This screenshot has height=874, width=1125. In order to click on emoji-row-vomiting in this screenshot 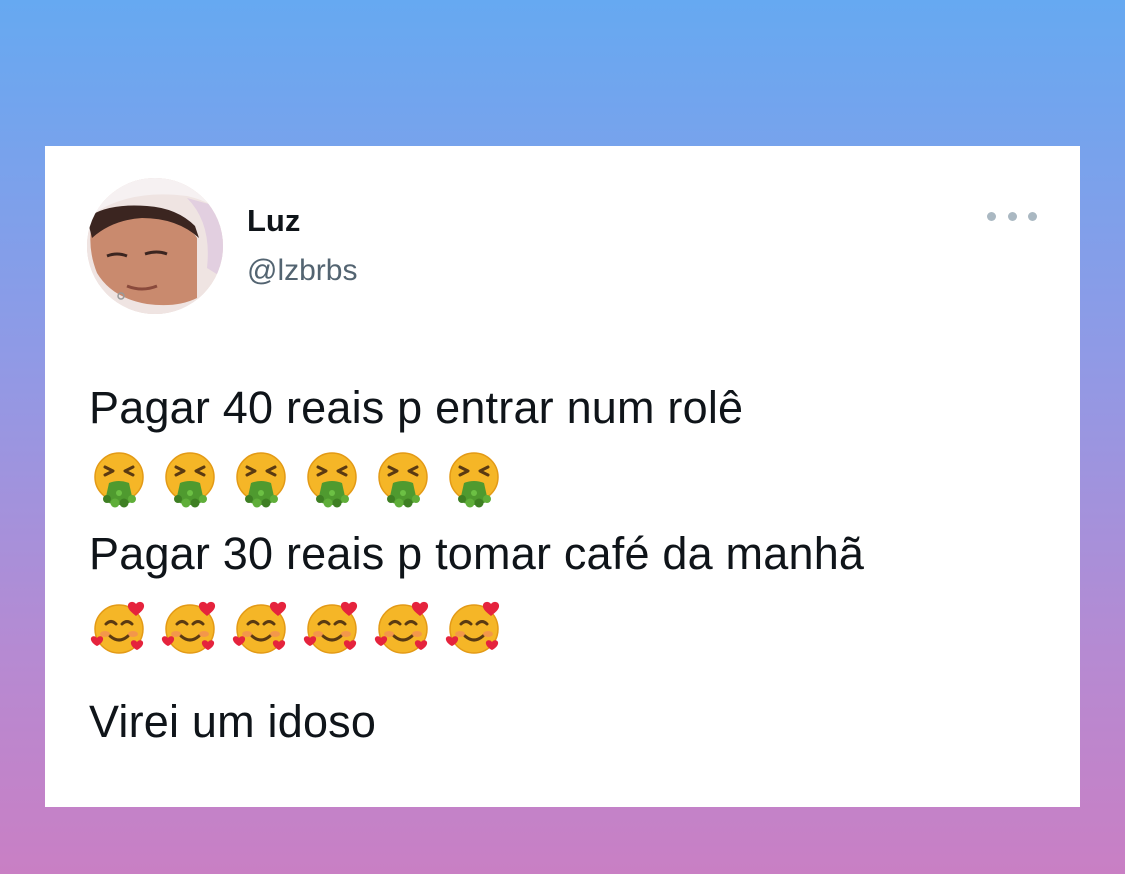, I will do `click(296, 479)`.